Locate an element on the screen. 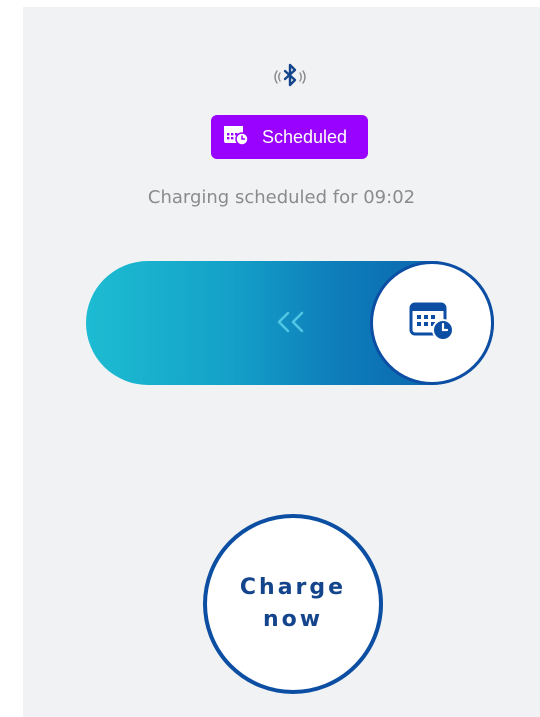 Image resolution: width=540 pixels, height=717 pixels. schedule-slider is located at coordinates (290, 323).